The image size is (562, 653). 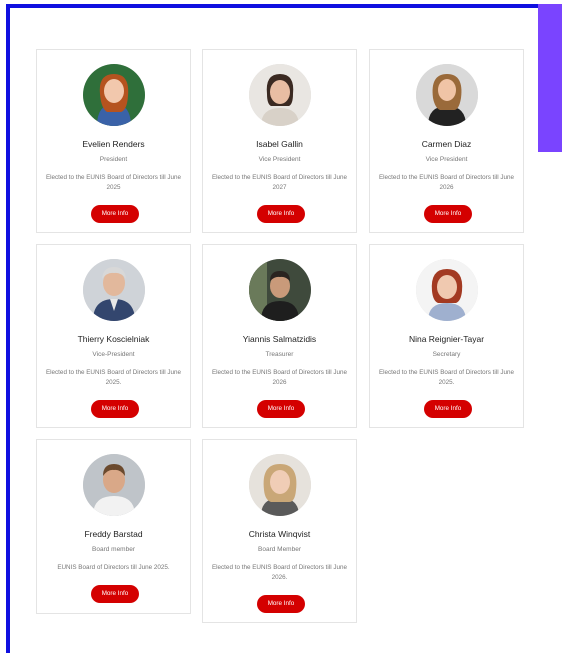 I want to click on member-name: Christa Winqvist, so click(x=279, y=534).